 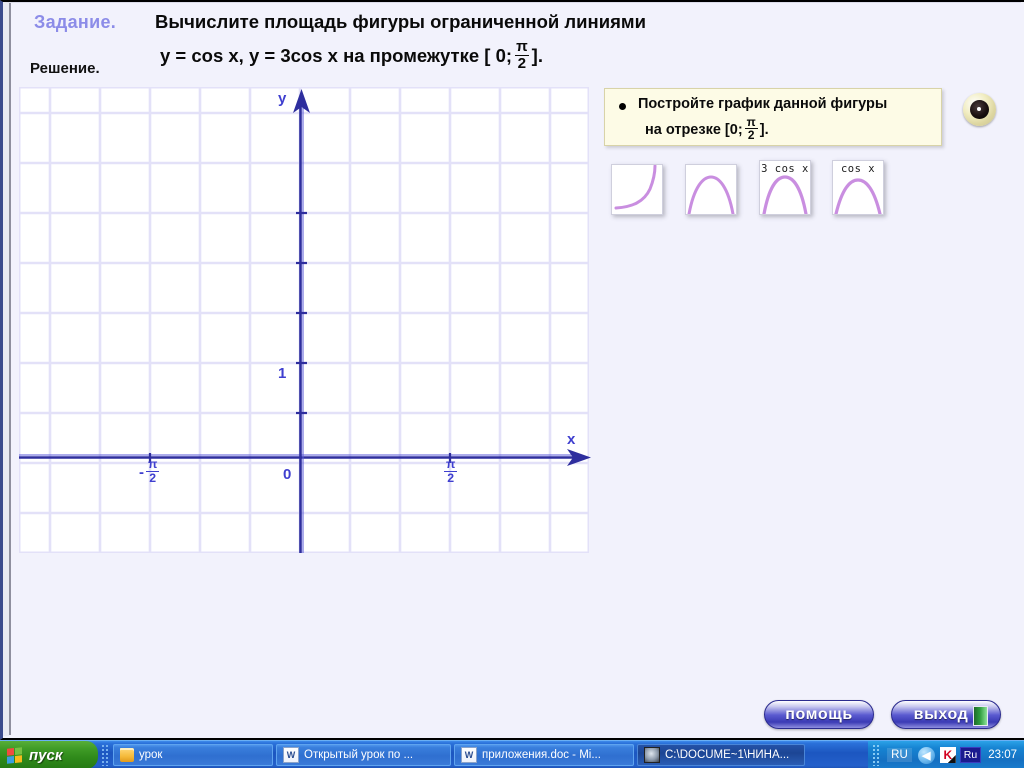 I want to click on taskbar-grip-handle, so click(x=105, y=755).